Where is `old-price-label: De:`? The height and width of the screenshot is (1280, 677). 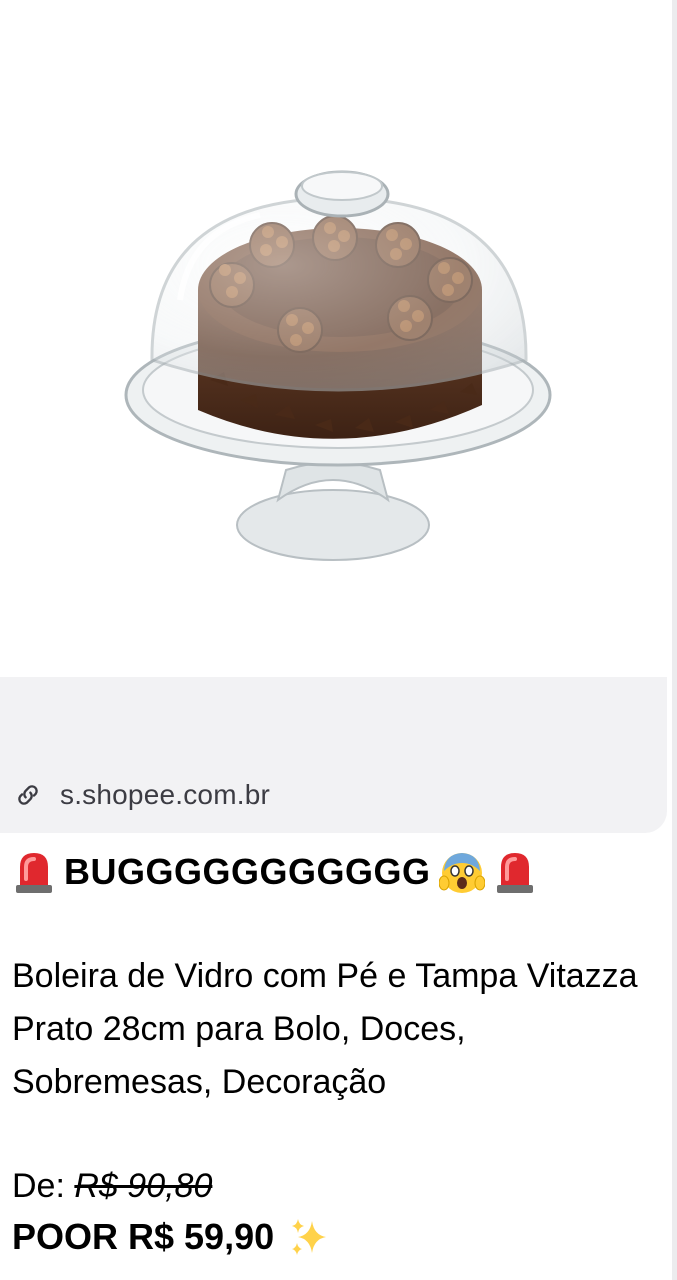
old-price-label: De: is located at coordinates (38, 1186).